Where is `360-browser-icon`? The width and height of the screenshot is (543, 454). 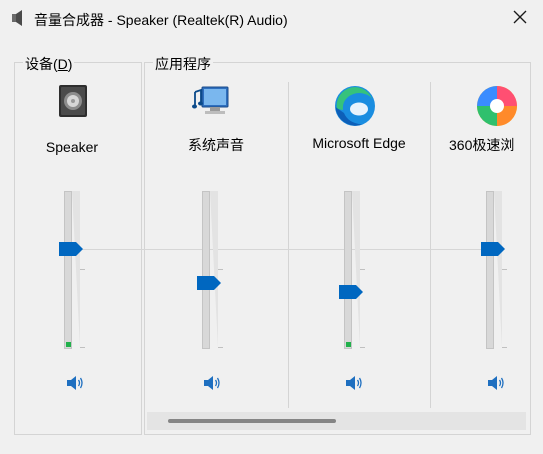
360-browser-icon is located at coordinates (497, 108).